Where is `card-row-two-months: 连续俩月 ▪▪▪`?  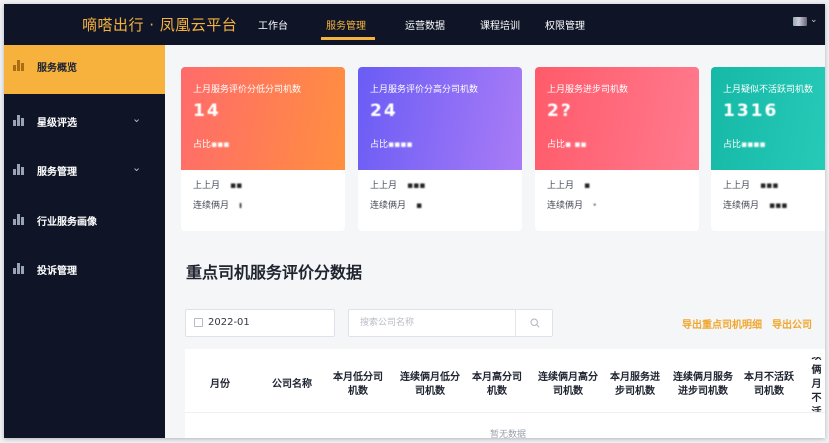 card-row-two-months: 连续俩月 ▪▪▪ is located at coordinates (755, 204).